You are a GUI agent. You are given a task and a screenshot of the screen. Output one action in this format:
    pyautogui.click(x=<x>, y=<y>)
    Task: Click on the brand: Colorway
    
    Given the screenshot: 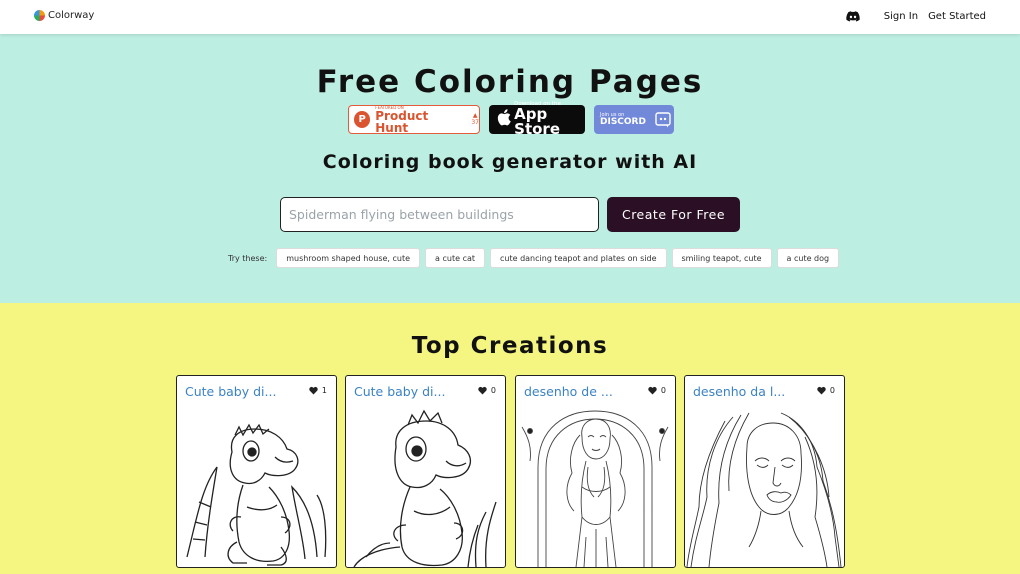 What is the action you would take?
    pyautogui.click(x=64, y=15)
    